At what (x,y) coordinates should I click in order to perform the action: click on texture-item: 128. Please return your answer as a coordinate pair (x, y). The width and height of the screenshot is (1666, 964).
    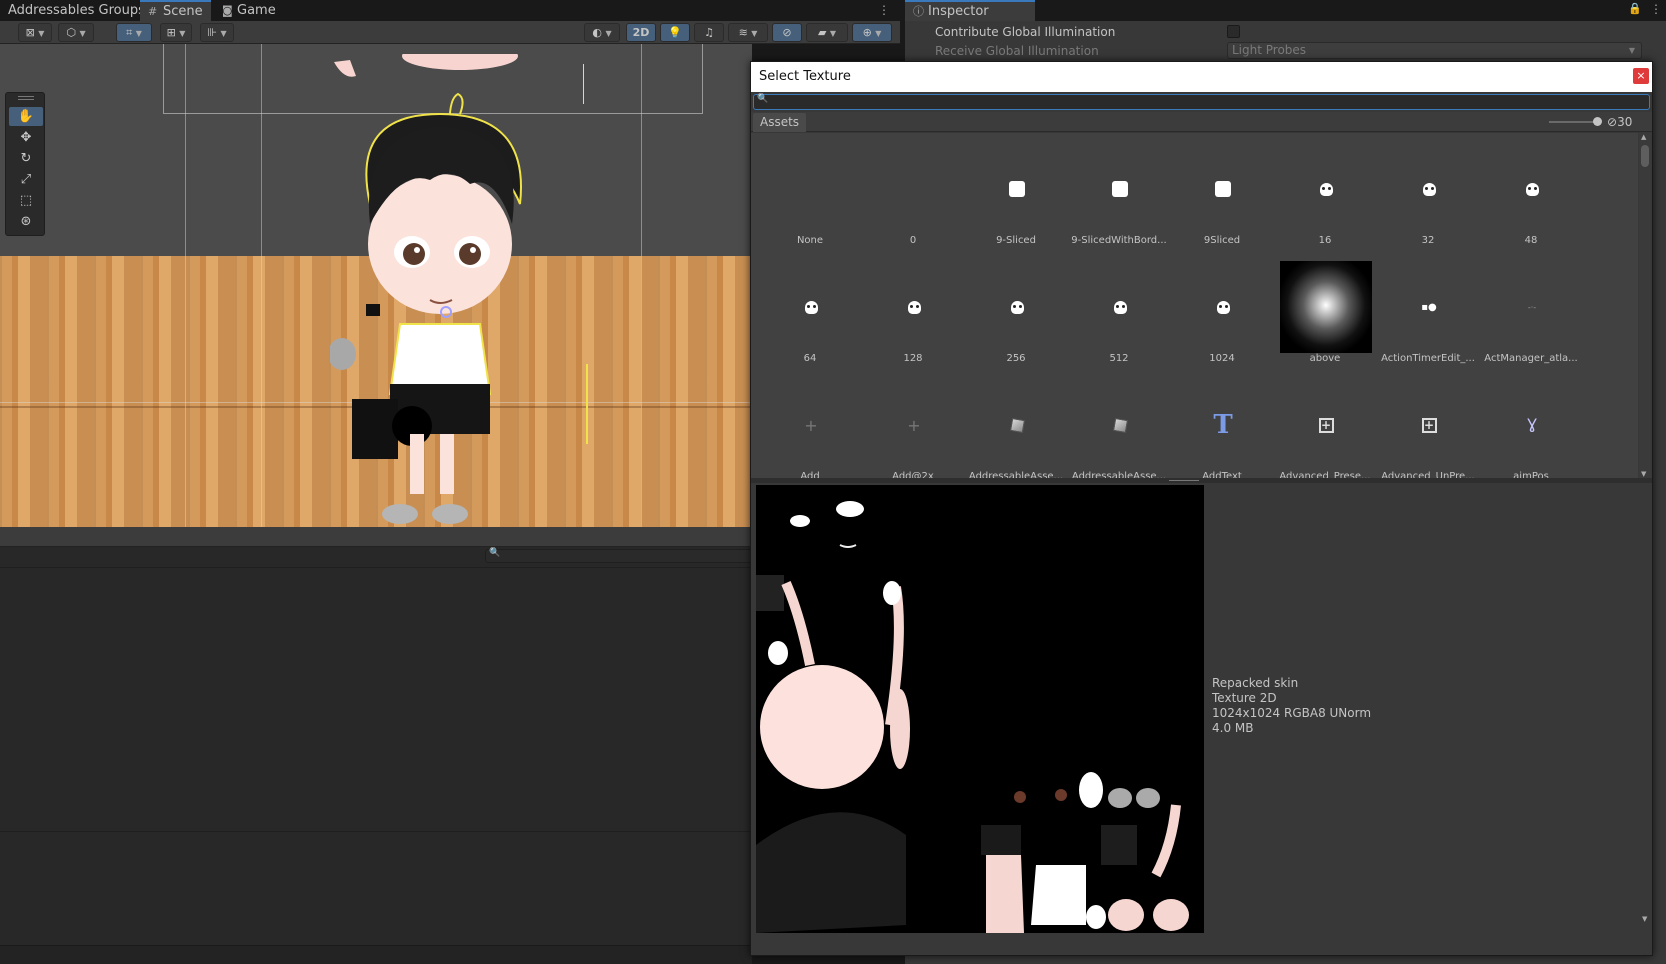
    Looking at the image, I should click on (913, 313).